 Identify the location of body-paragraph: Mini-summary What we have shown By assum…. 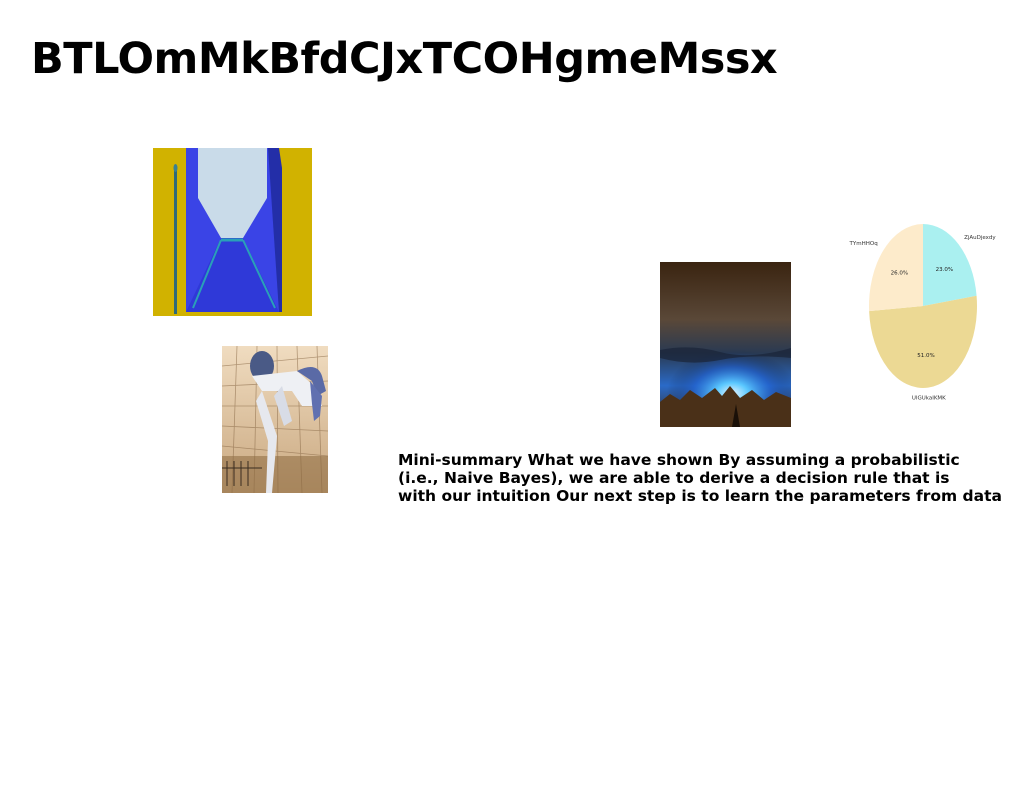
(700, 478).